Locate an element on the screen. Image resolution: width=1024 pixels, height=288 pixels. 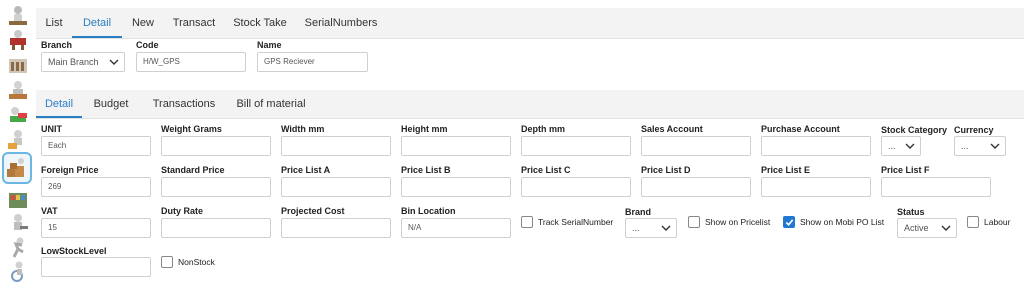
width-label: Width mm is located at coordinates (303, 129).